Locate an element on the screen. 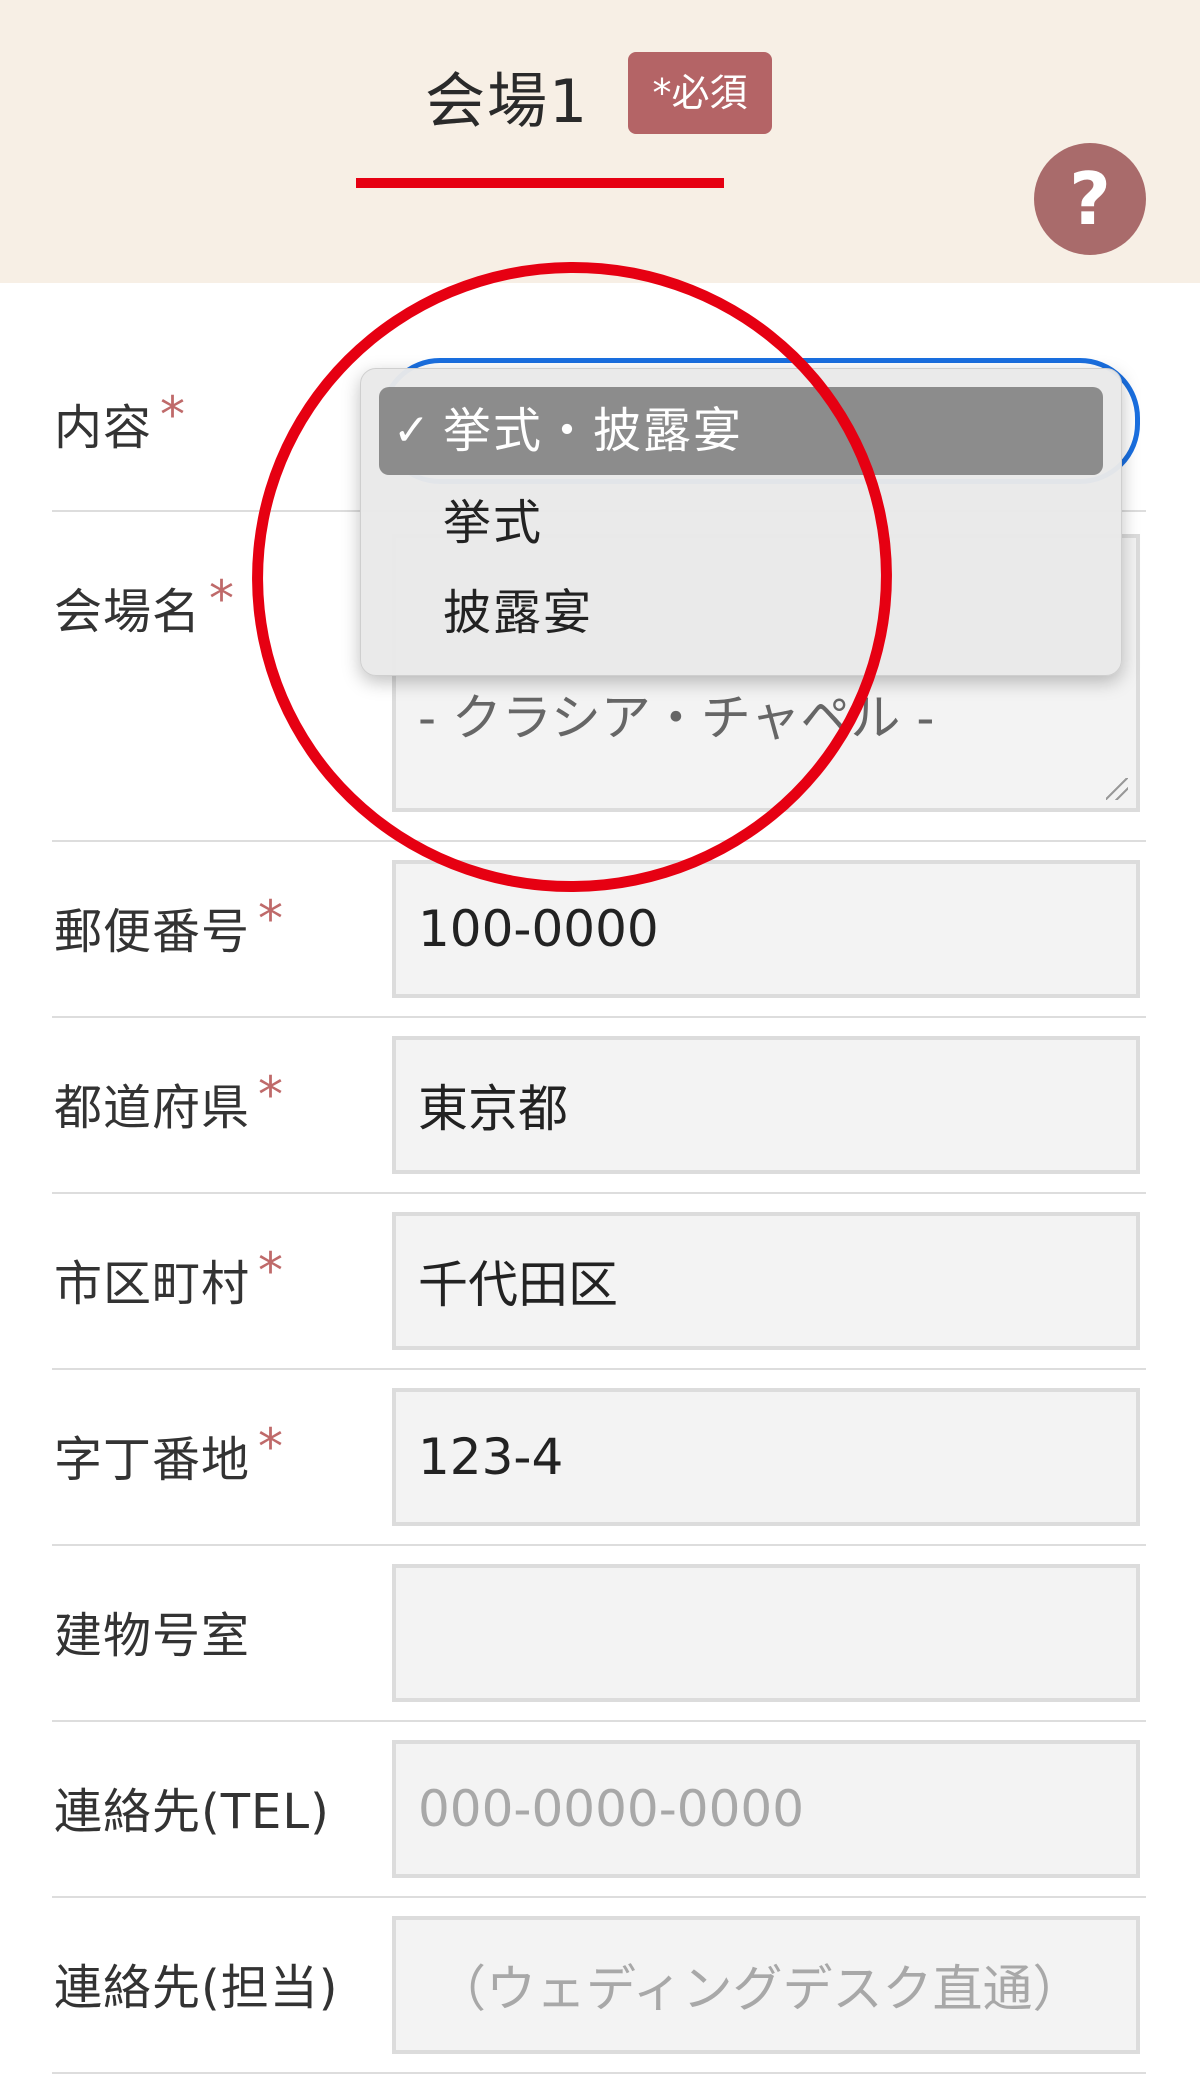 This screenshot has width=1200, height=2085. dropdown-option-reception: 披露宴 is located at coordinates (741, 613).